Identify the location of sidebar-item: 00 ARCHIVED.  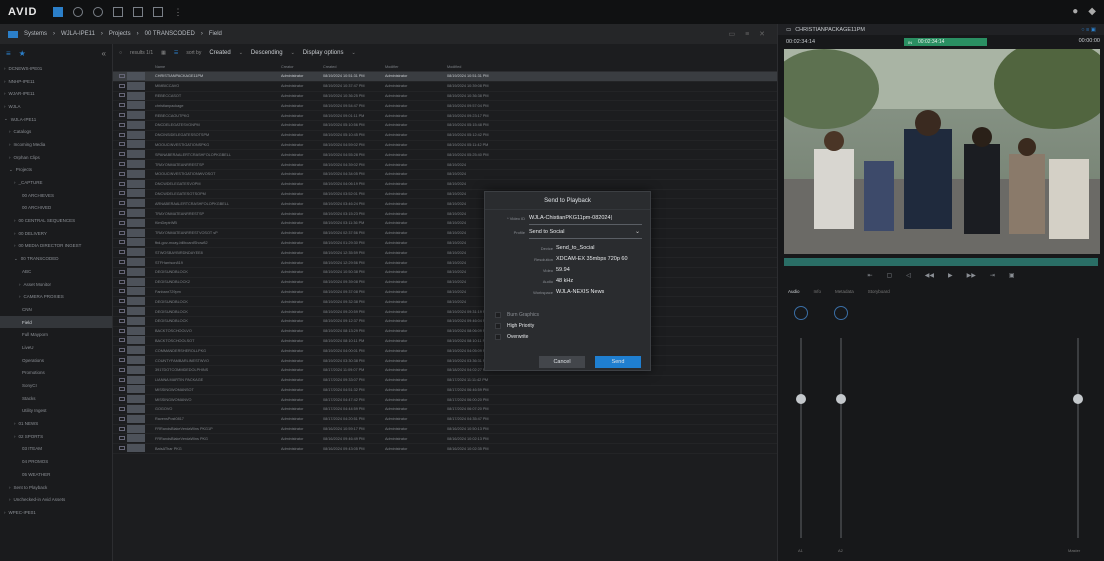
(56, 208).